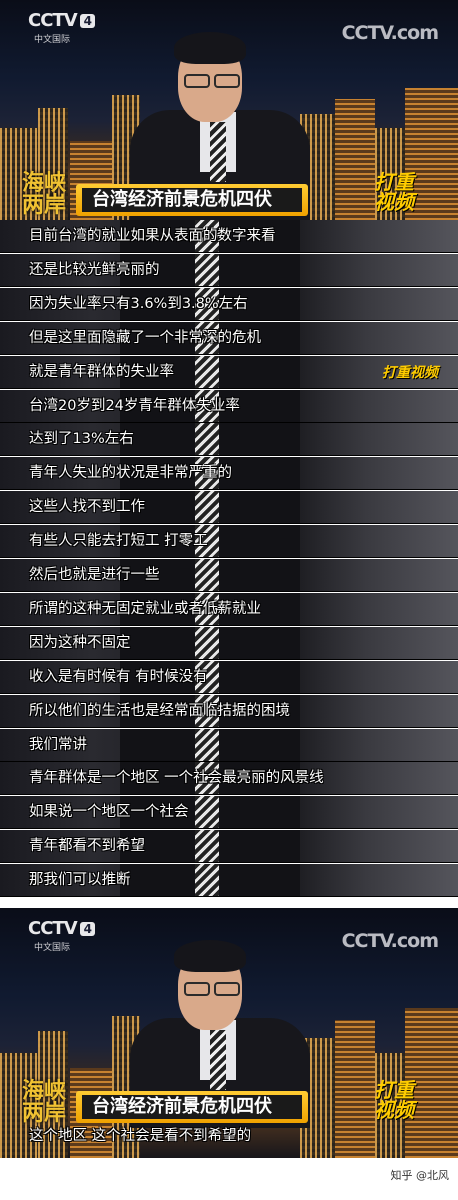 The image size is (458, 1200). What do you see at coordinates (419, 1175) in the screenshot?
I see `zhihu-watermark: 知乎 @北风` at bounding box center [419, 1175].